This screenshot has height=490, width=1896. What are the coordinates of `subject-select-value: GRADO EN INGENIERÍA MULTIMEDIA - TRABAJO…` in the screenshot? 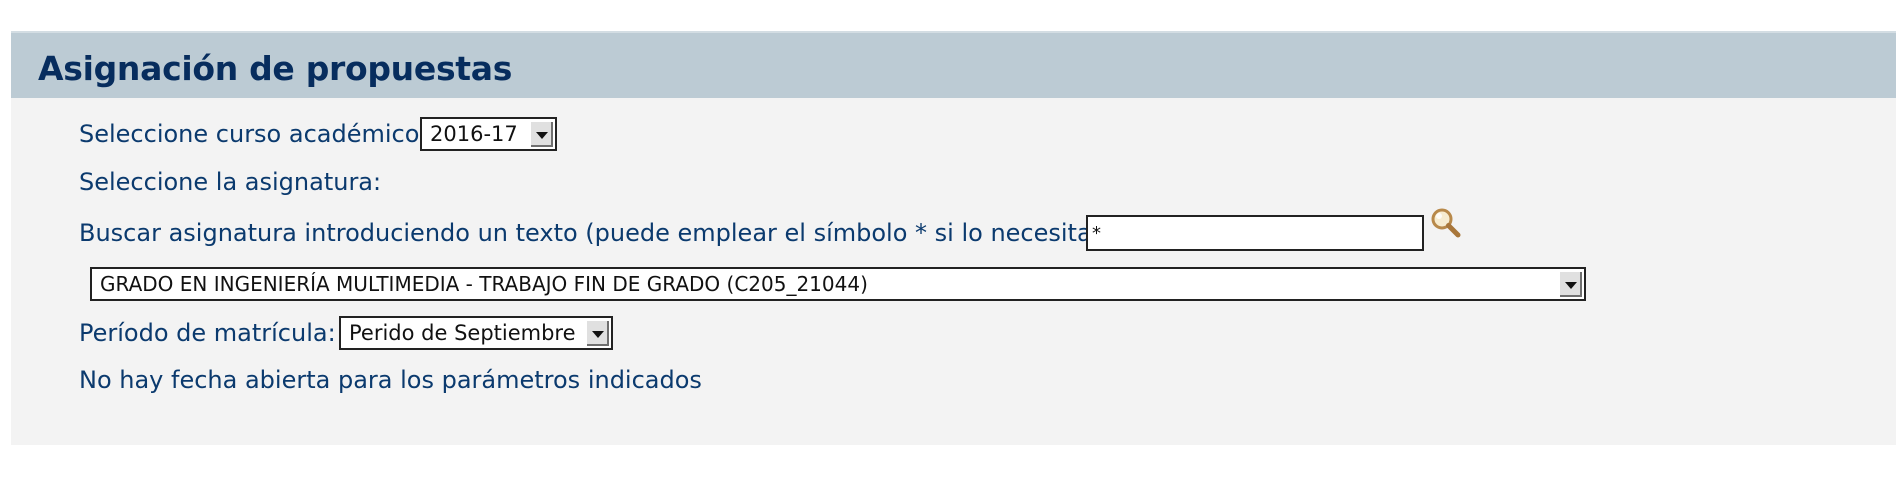 It's located at (484, 284).